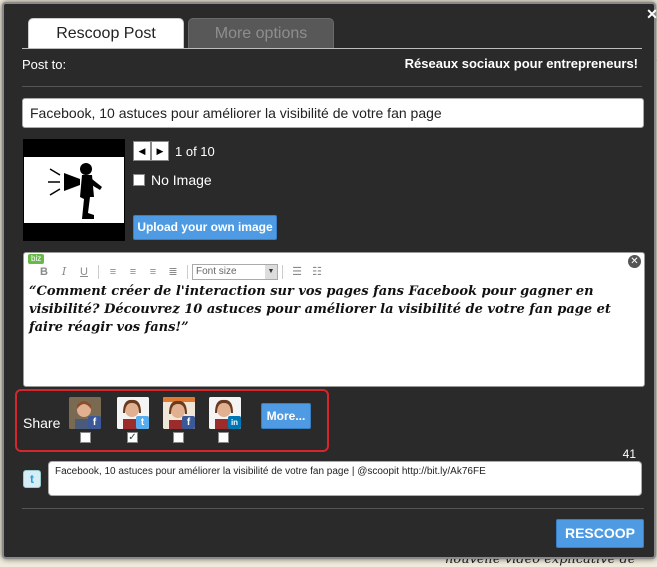 This screenshot has width=657, height=567. I want to click on align-justify-icon: ≣, so click(173, 272).